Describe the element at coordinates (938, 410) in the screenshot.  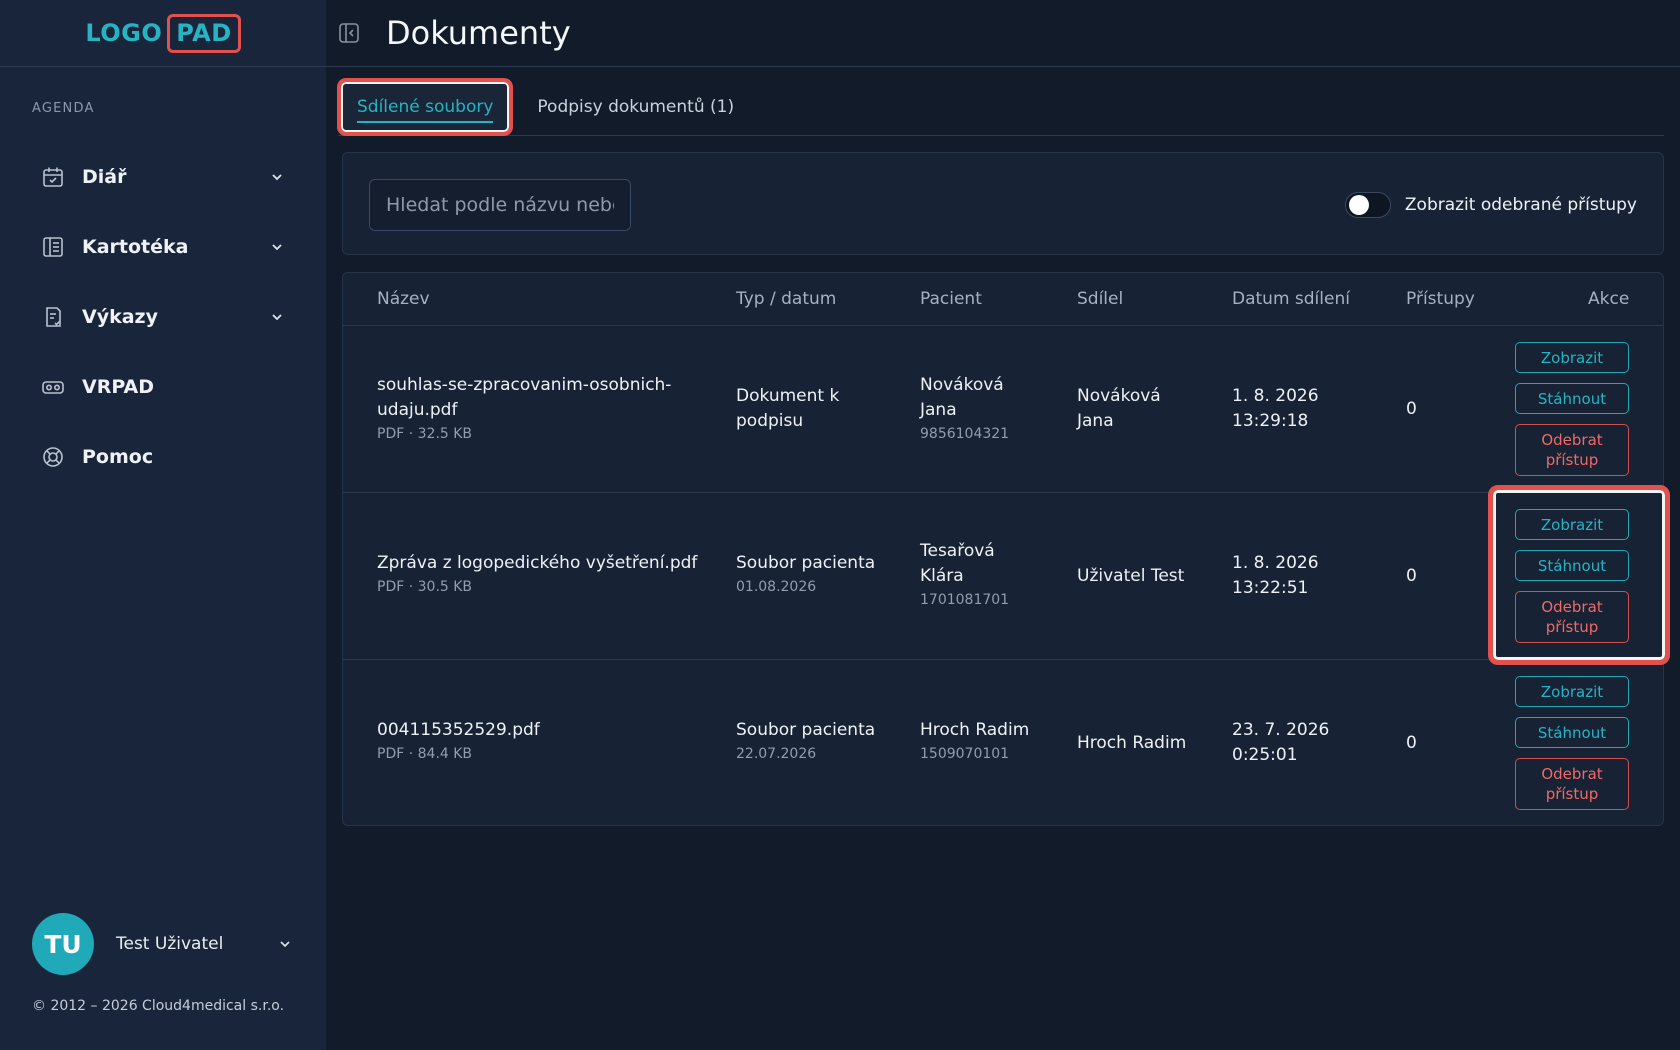
I see `patient-name: Jana` at that location.